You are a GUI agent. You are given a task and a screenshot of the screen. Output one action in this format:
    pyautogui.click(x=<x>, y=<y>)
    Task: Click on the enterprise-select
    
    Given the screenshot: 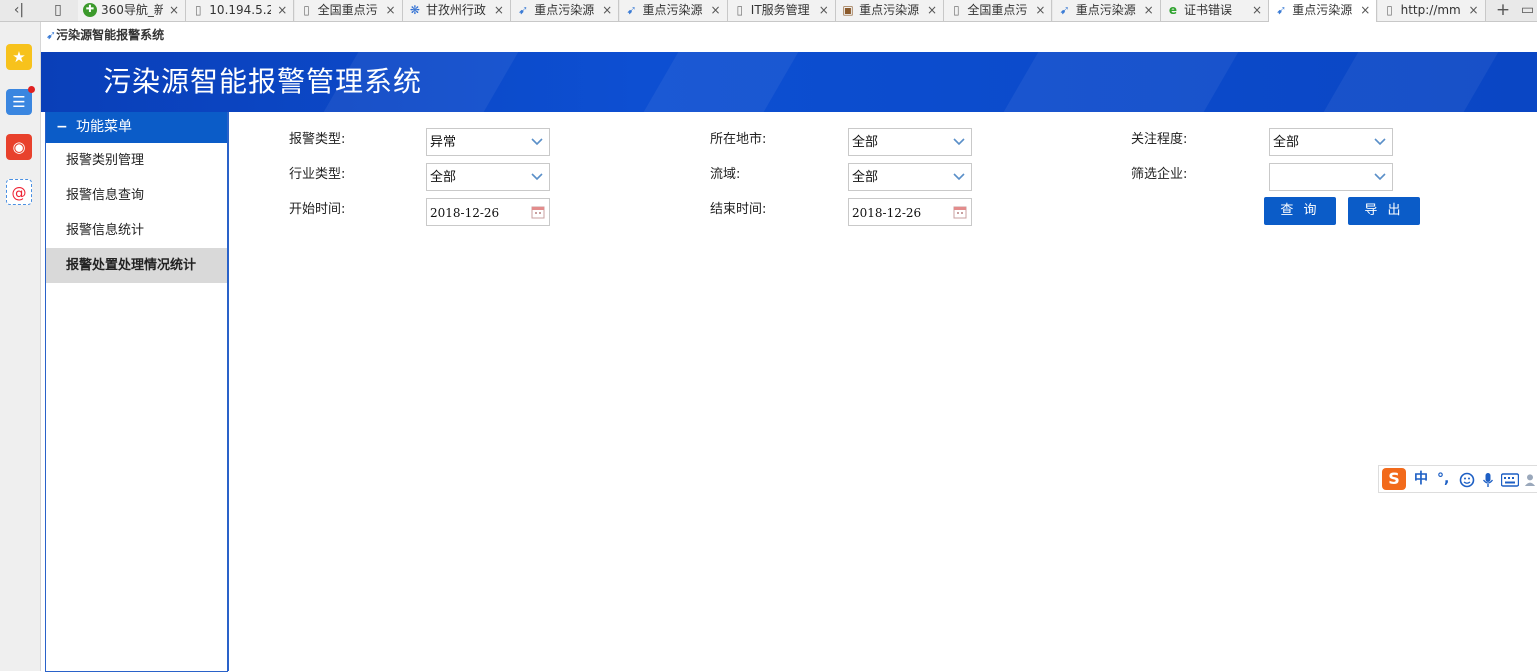 What is the action you would take?
    pyautogui.click(x=1331, y=177)
    